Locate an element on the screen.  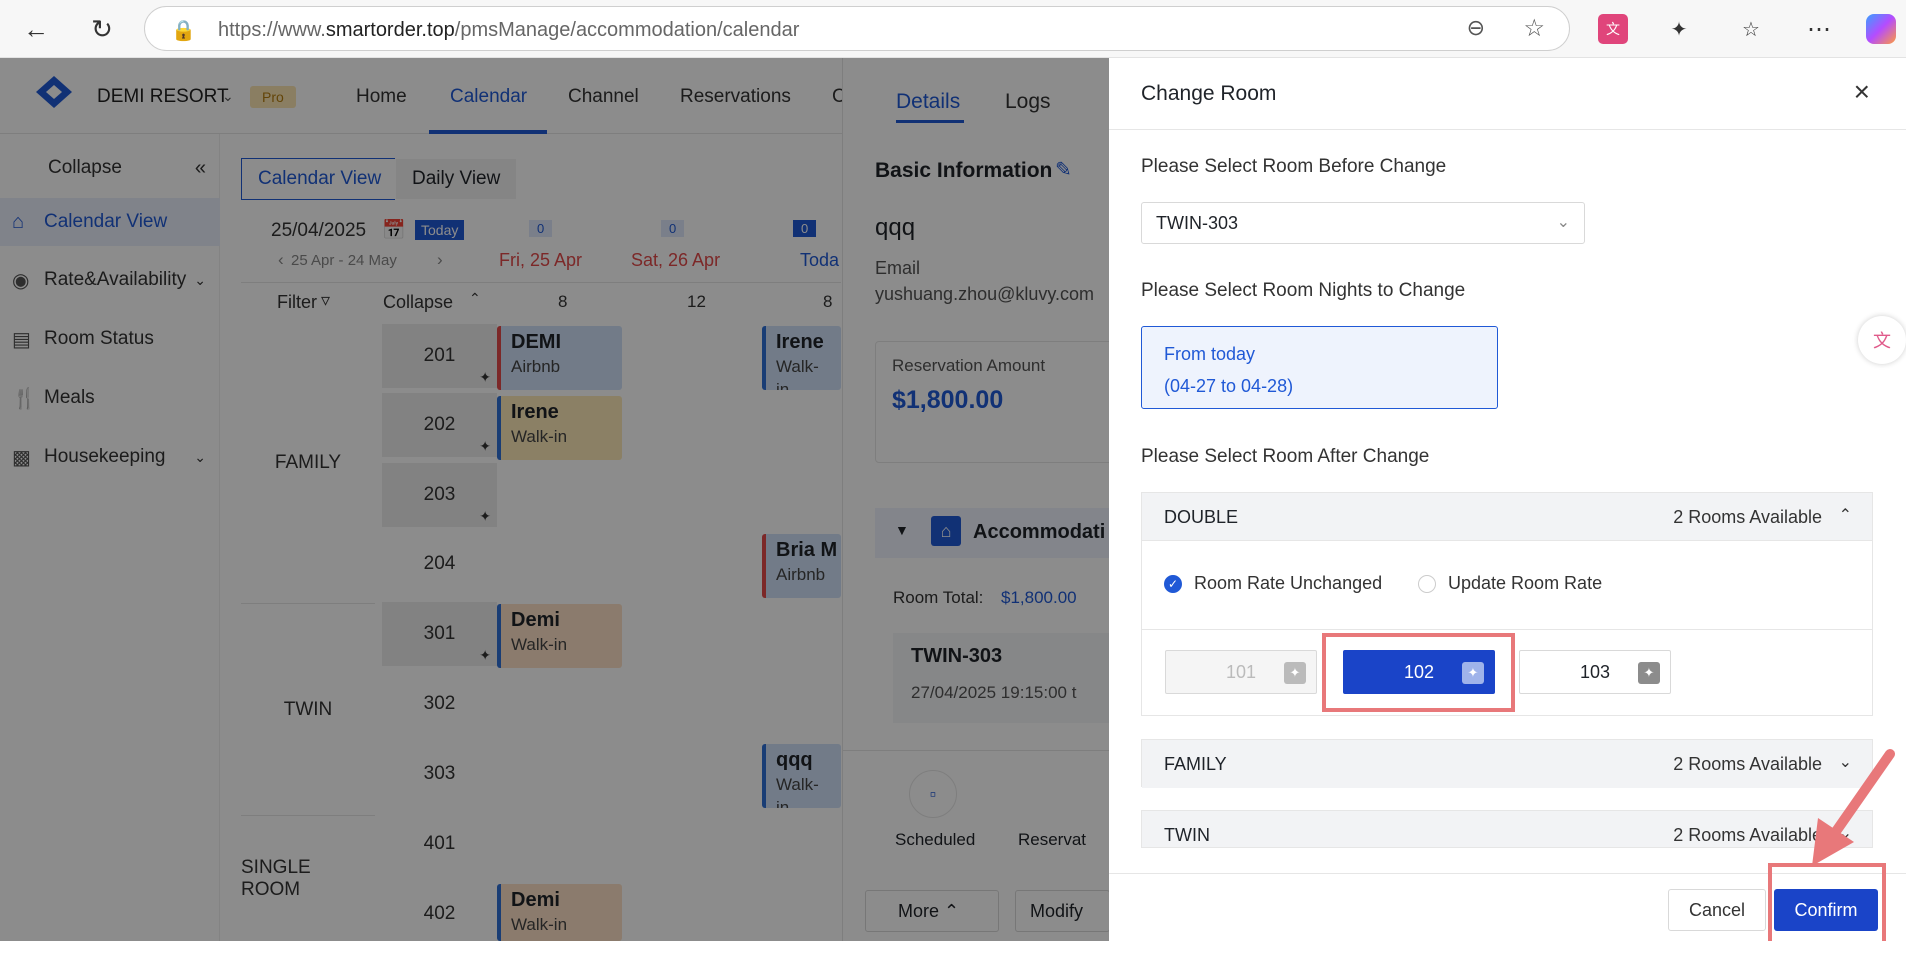
room-type-header: TWIN 2 Rooms Available ⌄ is located at coordinates (1507, 829).